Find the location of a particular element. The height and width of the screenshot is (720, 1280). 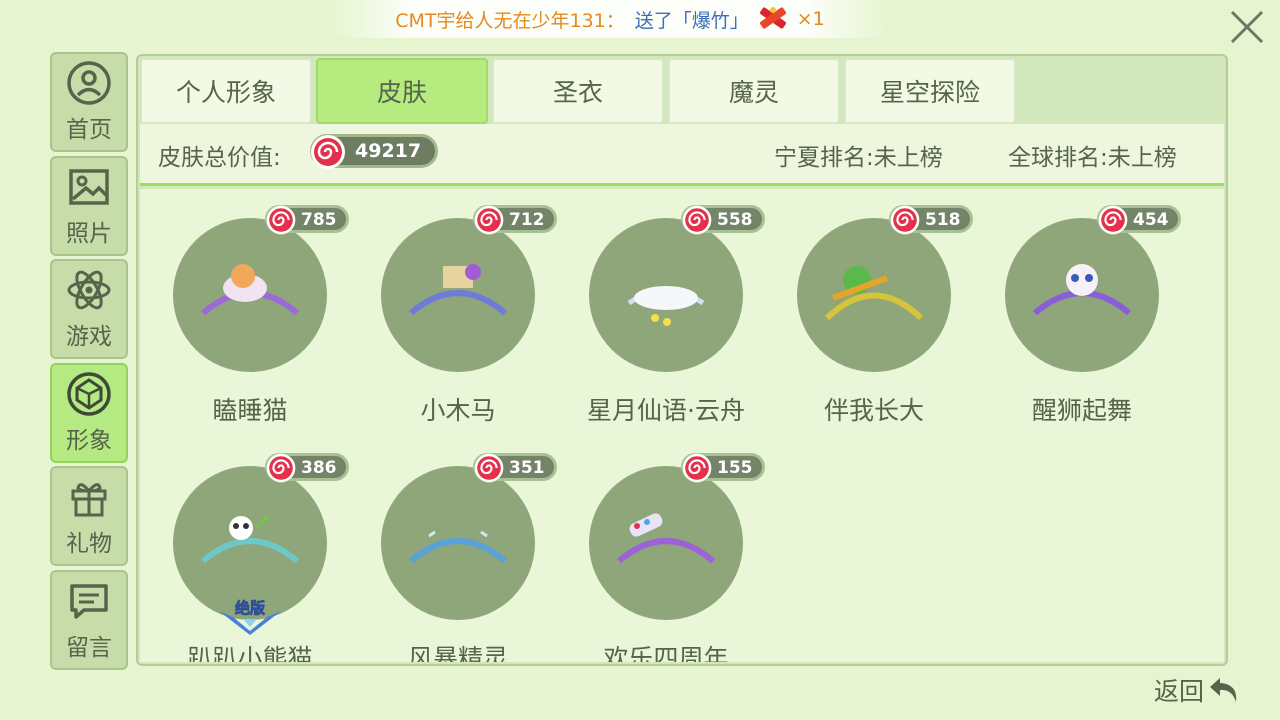

skin-value-badge: 155 is located at coordinates (723, 468).